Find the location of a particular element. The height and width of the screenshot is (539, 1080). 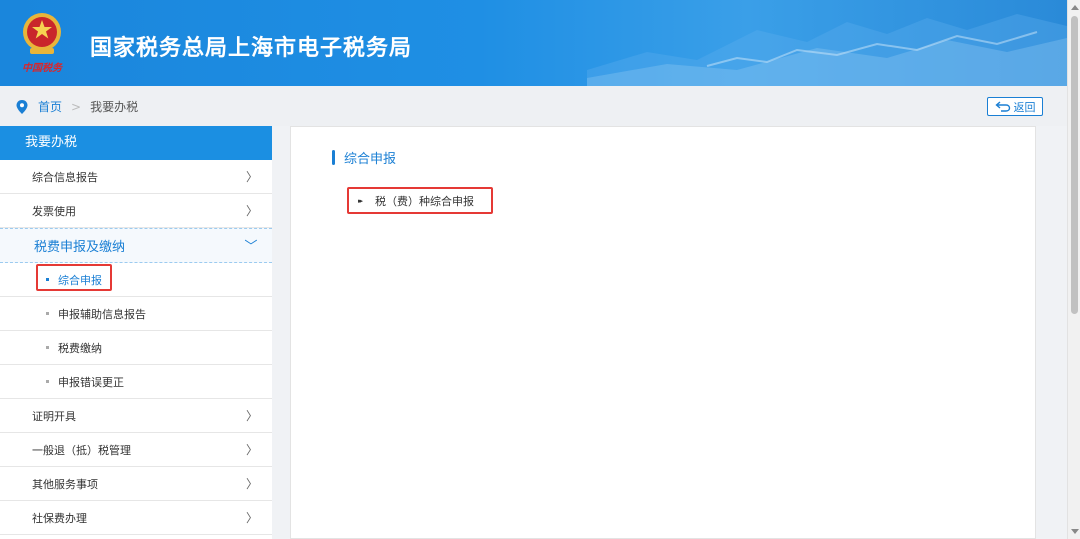

return-icon is located at coordinates (1002, 106).